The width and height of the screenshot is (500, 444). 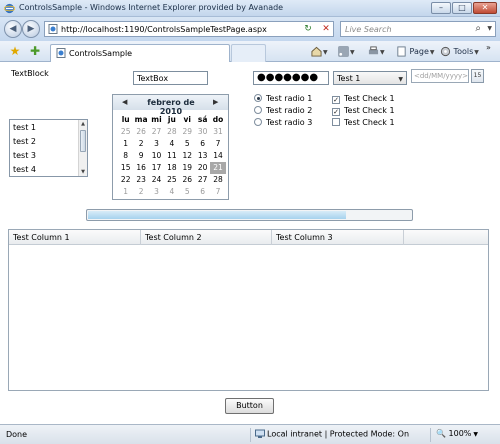 What do you see at coordinates (368, 29) in the screenshot?
I see `search-placeholder: Live Search` at bounding box center [368, 29].